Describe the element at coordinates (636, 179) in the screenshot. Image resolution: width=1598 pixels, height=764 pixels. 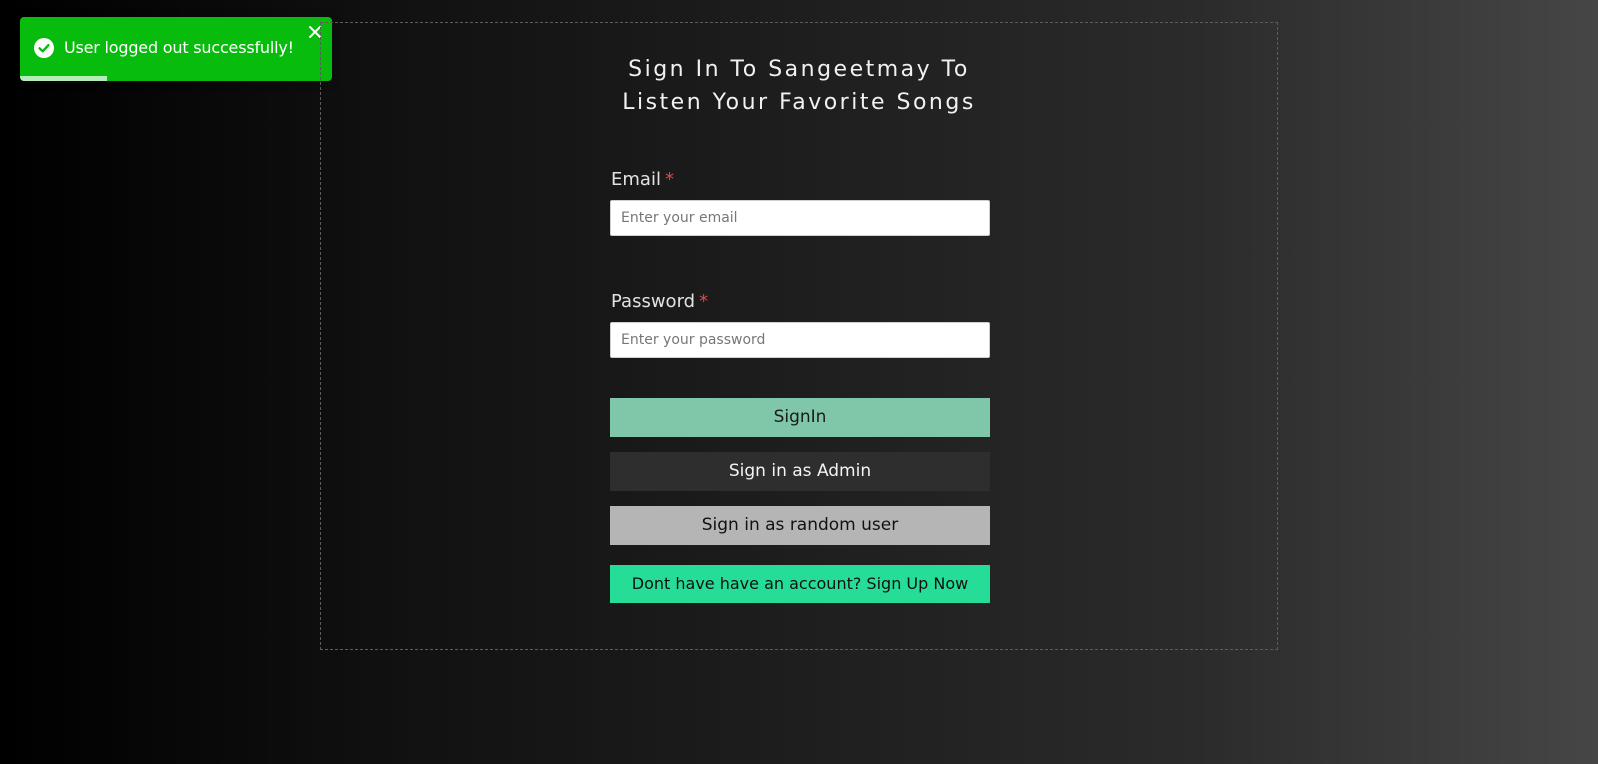
I see `email-label-text: Email` at that location.